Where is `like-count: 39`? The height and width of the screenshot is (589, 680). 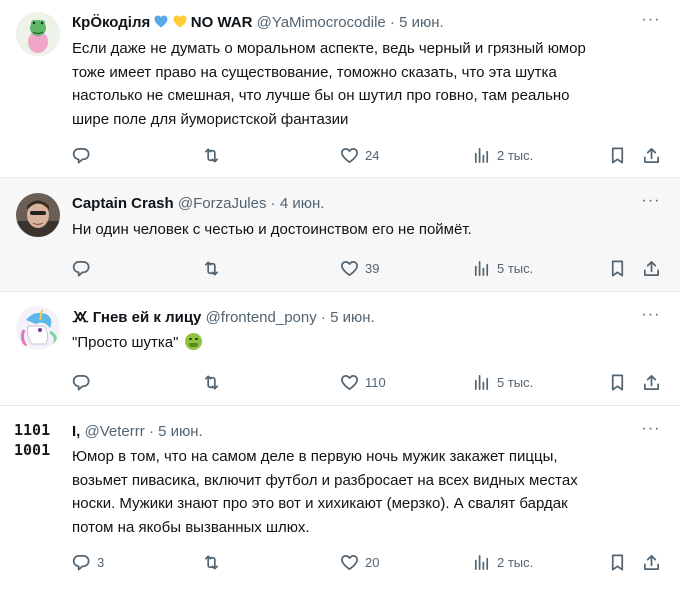 like-count: 39 is located at coordinates (372, 268).